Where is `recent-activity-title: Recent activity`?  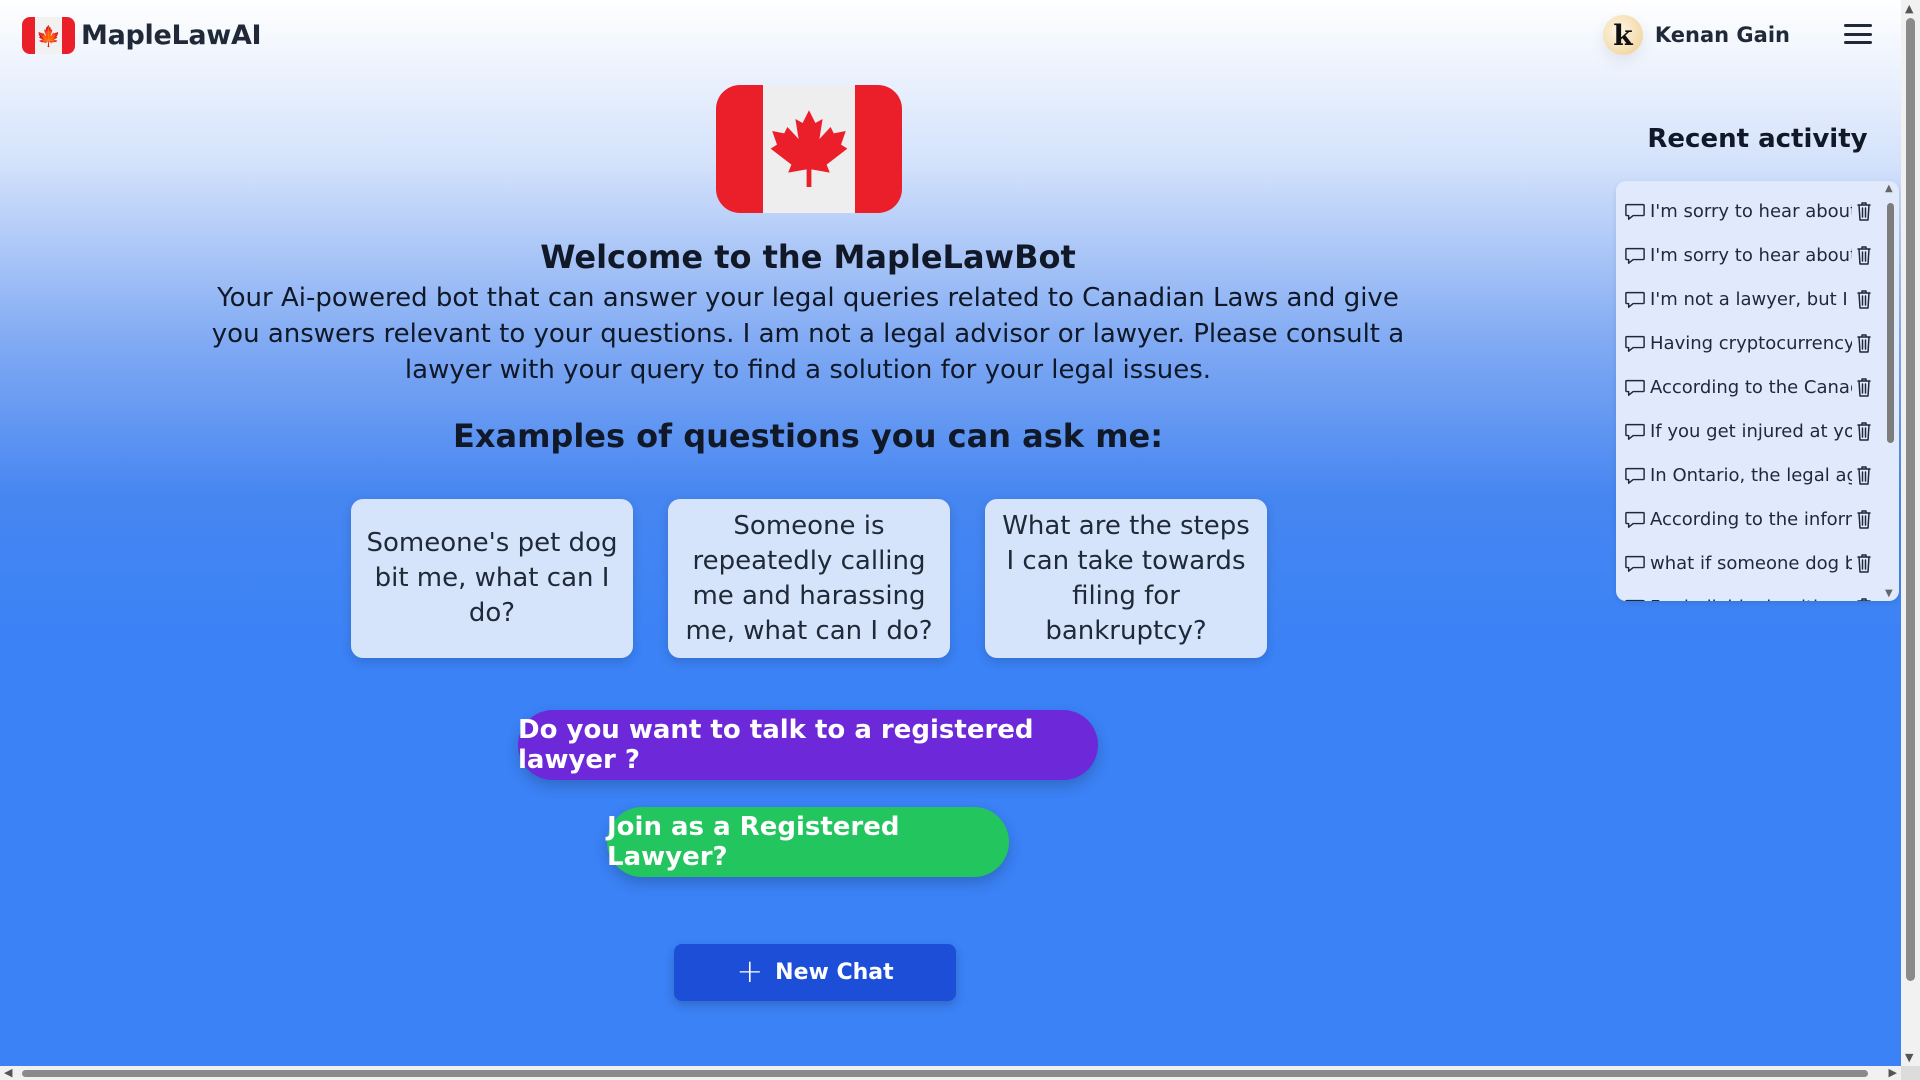
recent-activity-title: Recent activity is located at coordinates (1757, 139).